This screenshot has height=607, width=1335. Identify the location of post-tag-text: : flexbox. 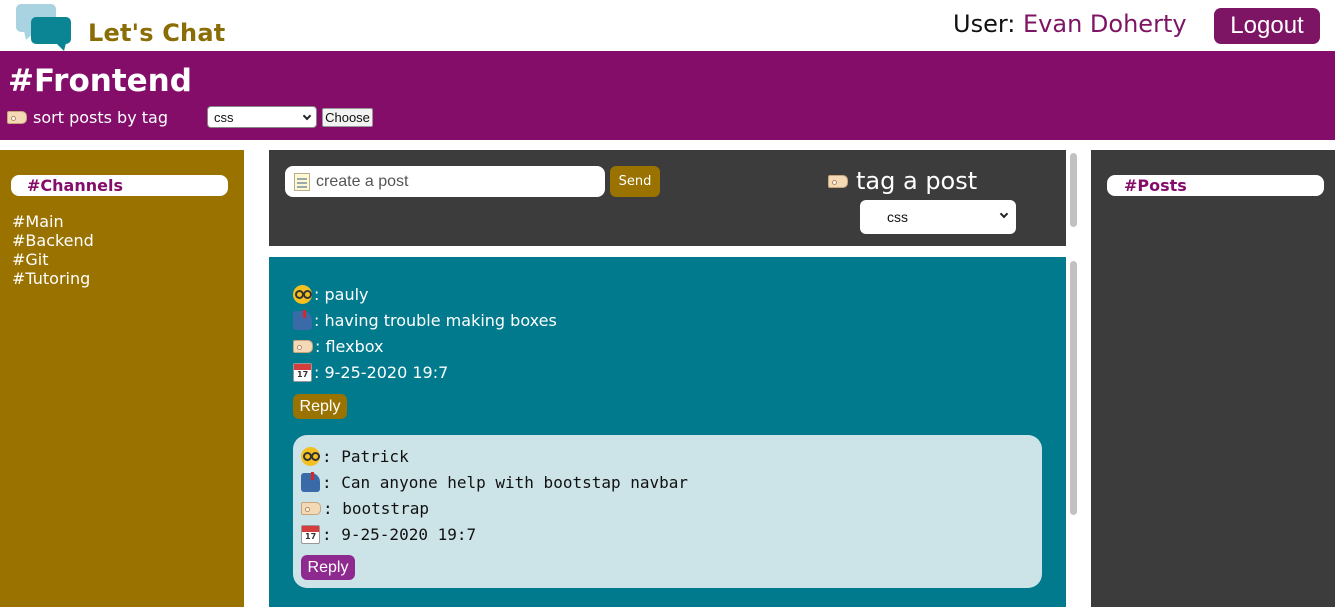
(349, 346).